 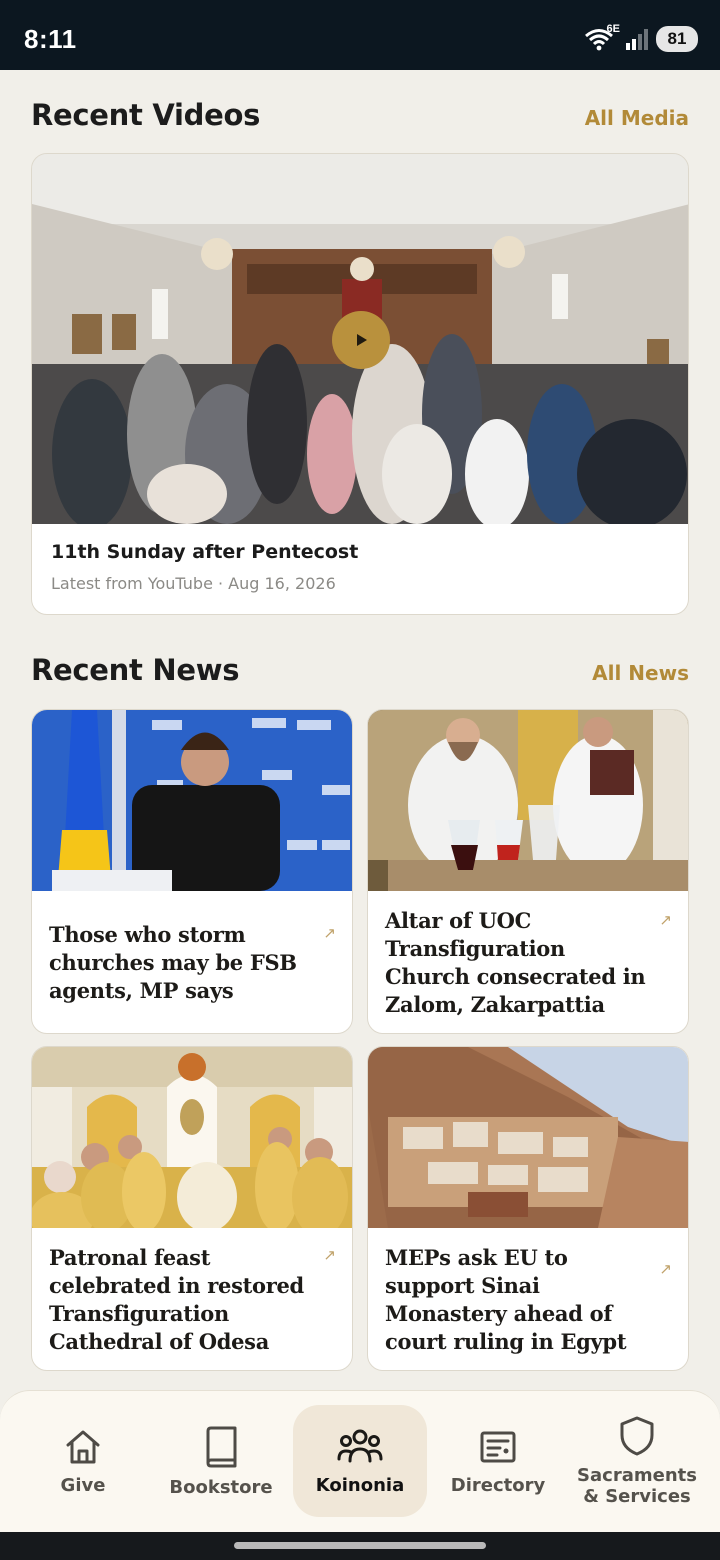 I want to click on home-indicator, so click(x=360, y=1545).